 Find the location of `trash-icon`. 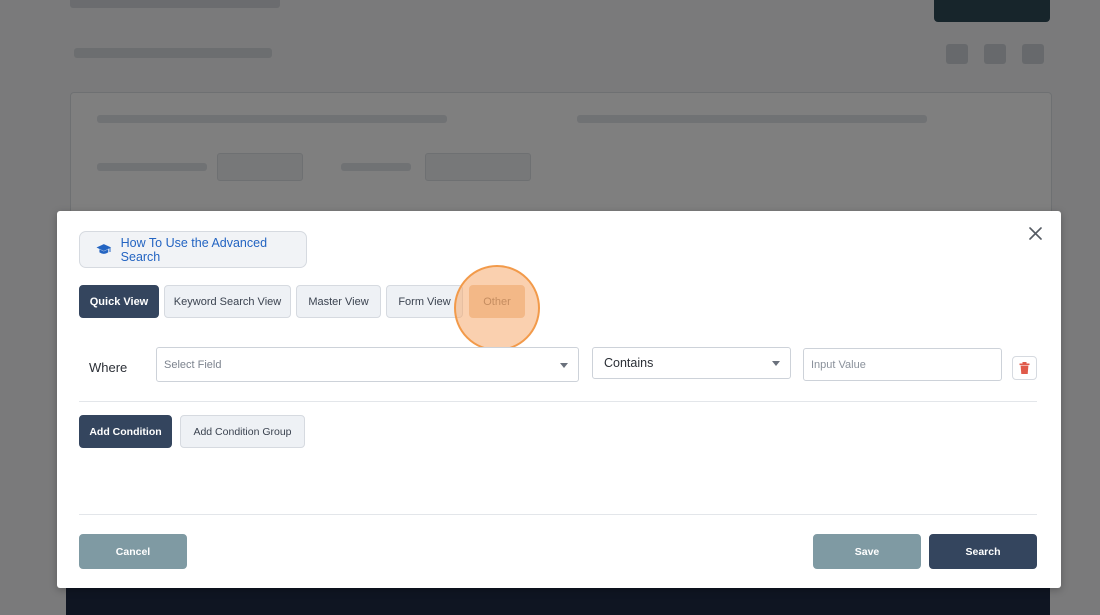

trash-icon is located at coordinates (1024, 368).